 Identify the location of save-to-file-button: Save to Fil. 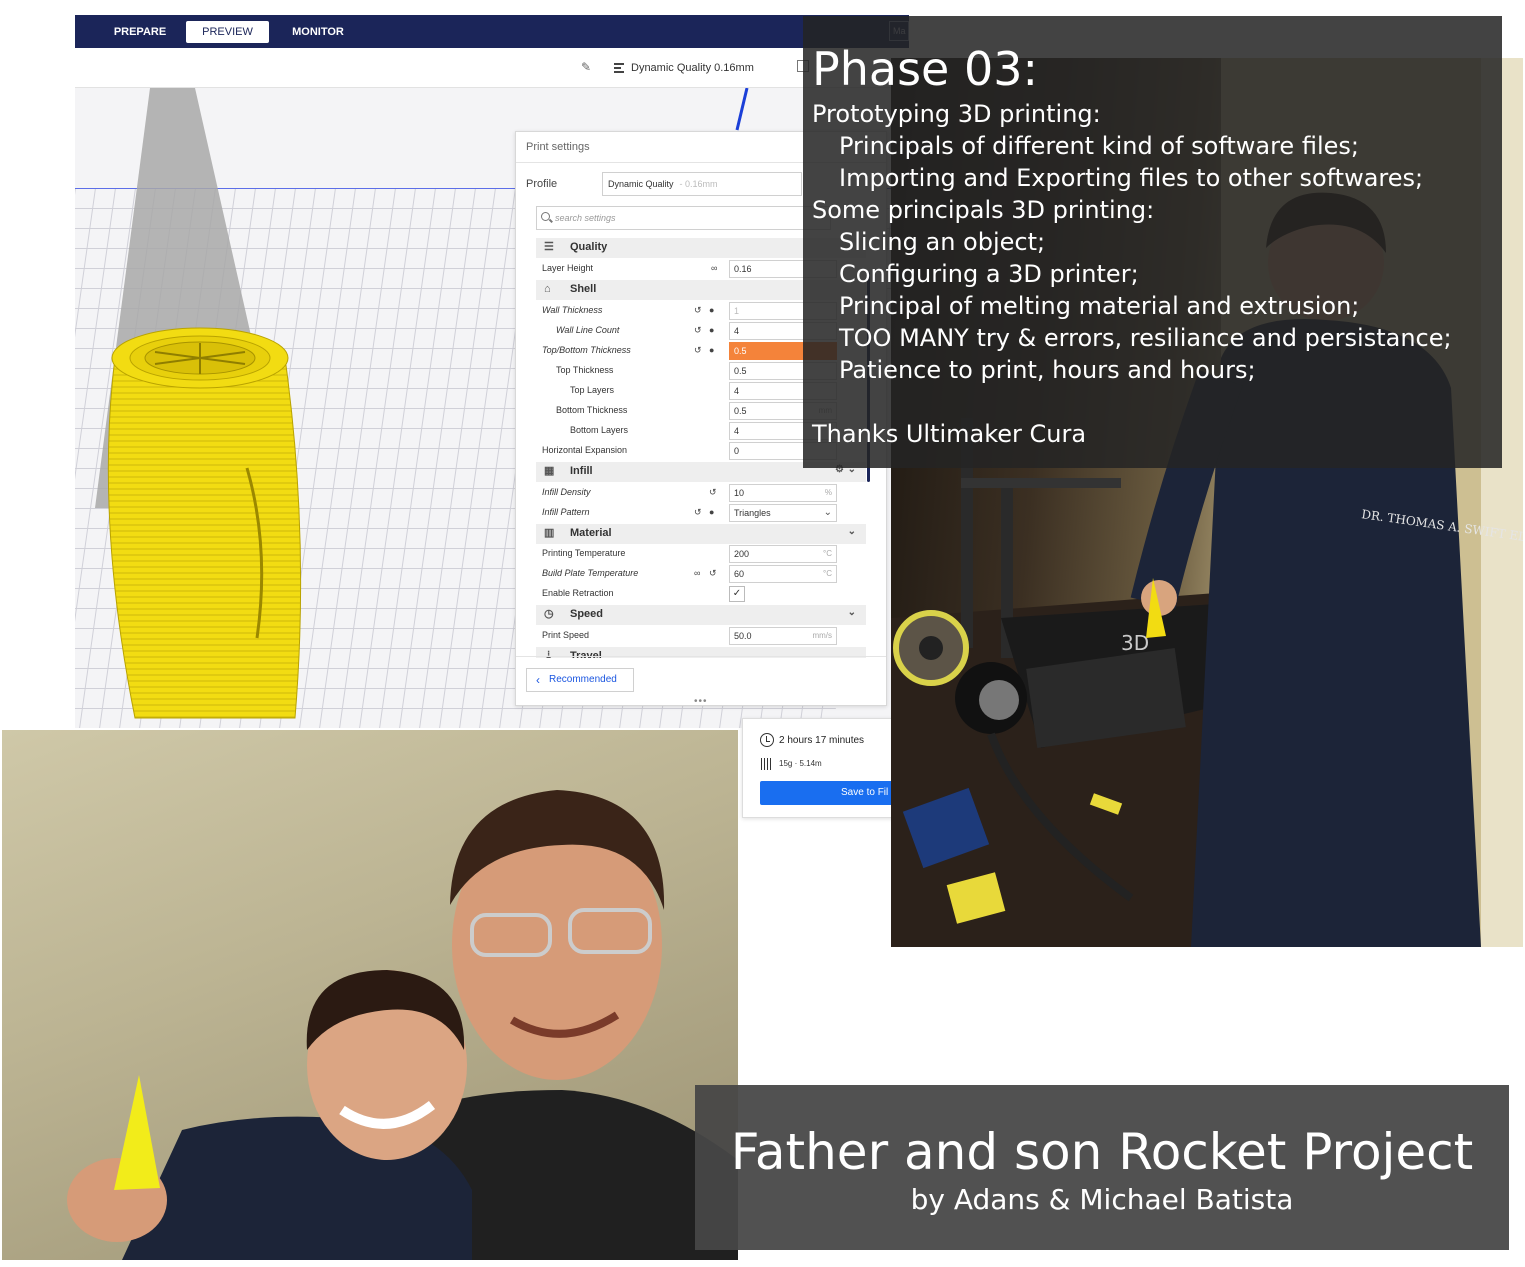
(831, 793).